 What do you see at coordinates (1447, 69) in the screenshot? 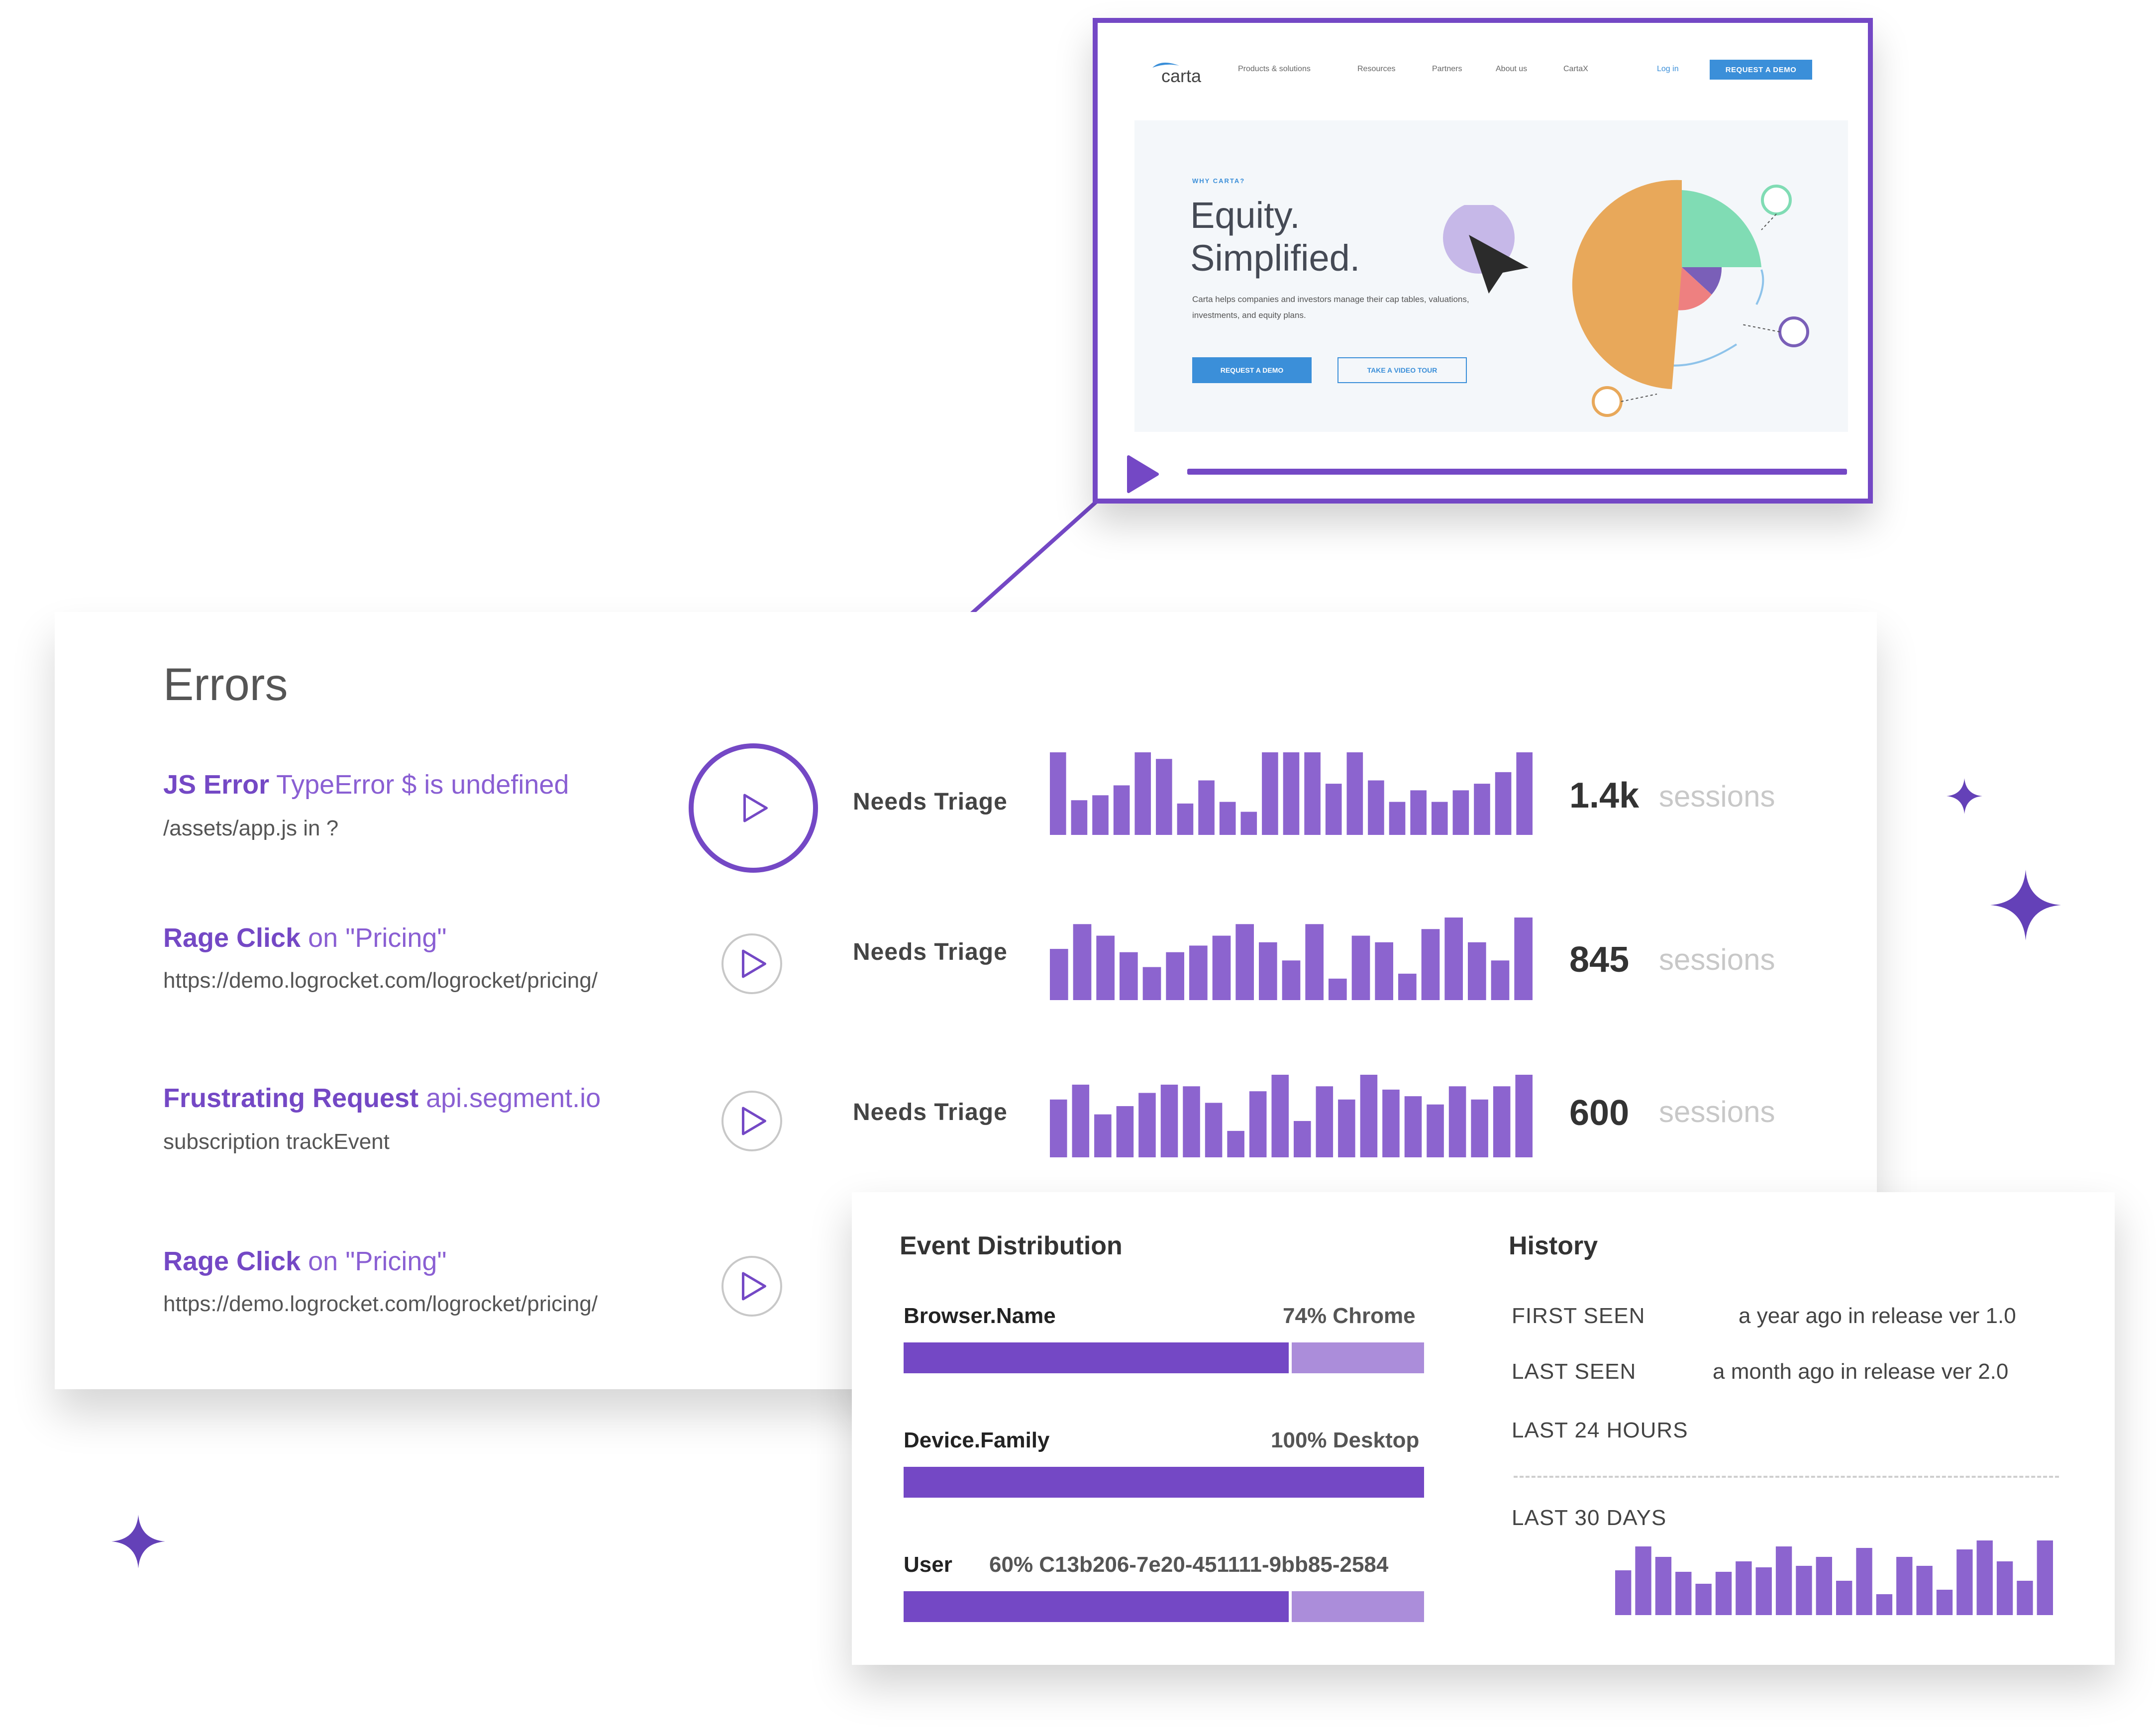
I see `nav-partners: Partners` at bounding box center [1447, 69].